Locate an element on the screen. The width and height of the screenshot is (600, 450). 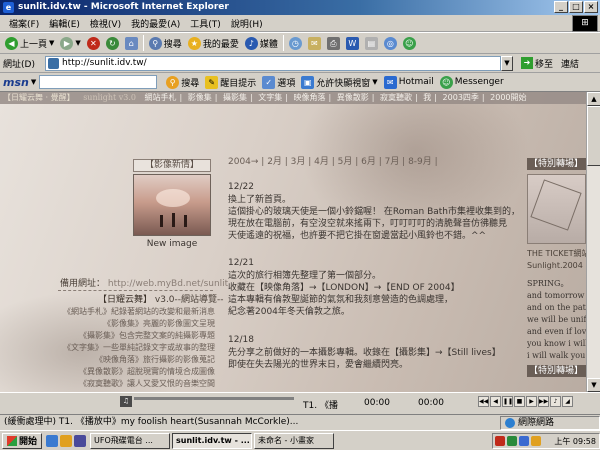
search-button: ⚲ 搜尋 is located at coordinates (165, 43).